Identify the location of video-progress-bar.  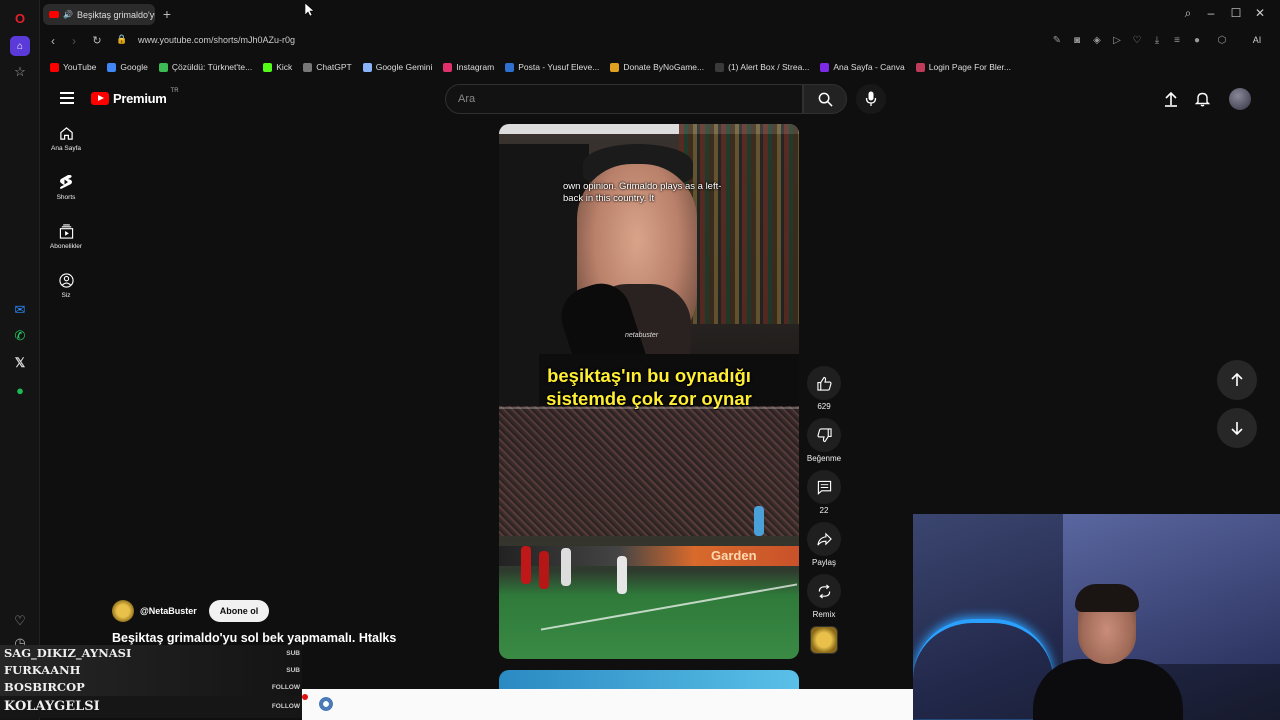
(649, 408).